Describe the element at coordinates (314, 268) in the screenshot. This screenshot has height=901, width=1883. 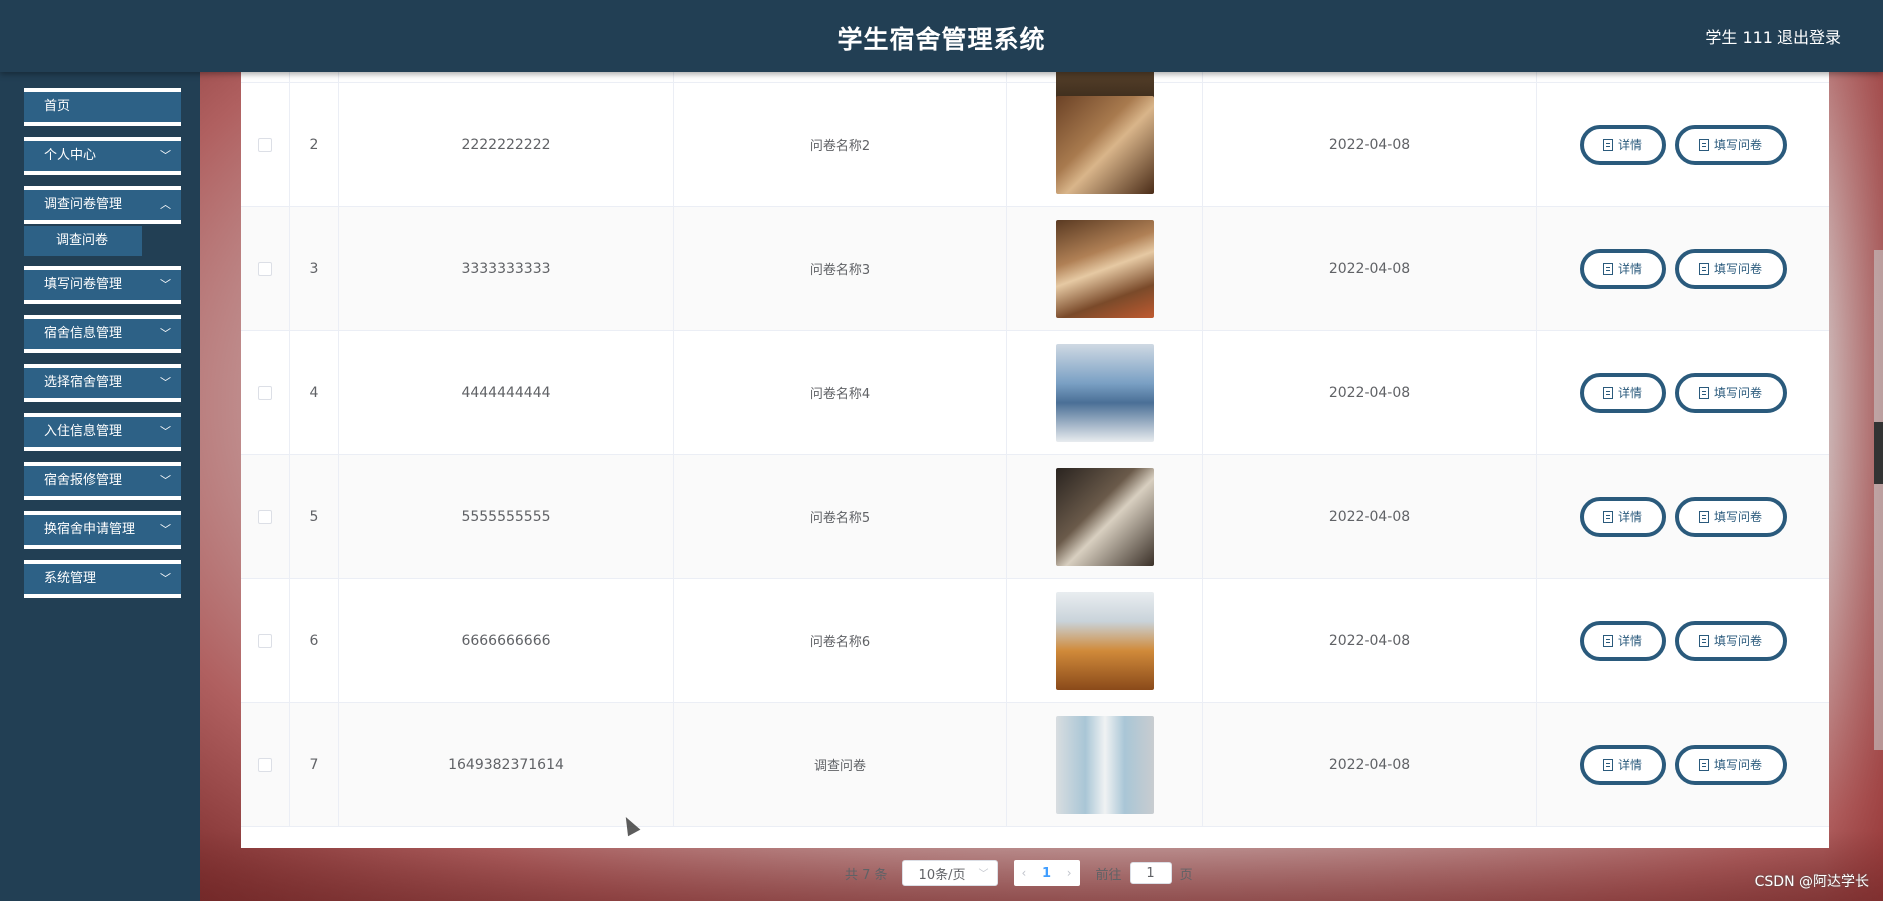
I see `row-index: 3` at that location.